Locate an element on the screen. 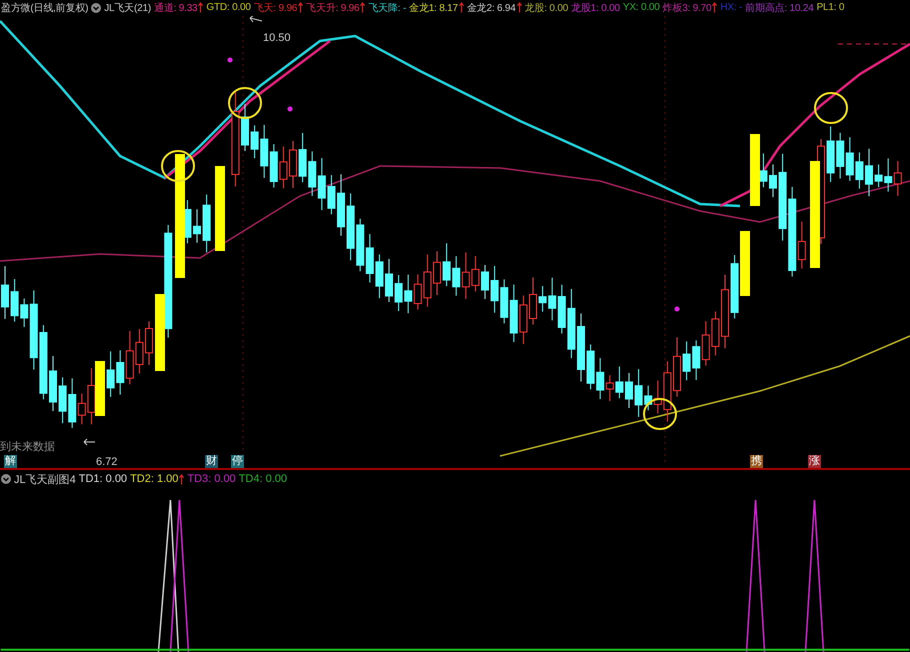 This screenshot has width=910, height=652. indicator-value: PL1: 0 is located at coordinates (830, 8).